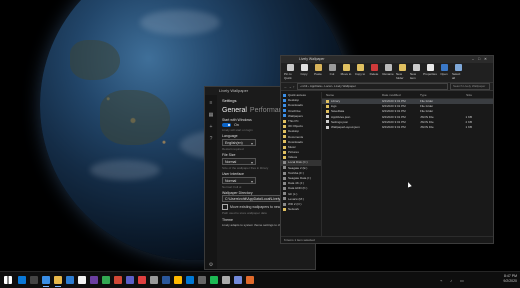 Image resolution: width=520 pixels, height=288 pixels. Describe the element at coordinates (301, 209) in the screenshot. I see `nav-tree-item: Network` at that location.